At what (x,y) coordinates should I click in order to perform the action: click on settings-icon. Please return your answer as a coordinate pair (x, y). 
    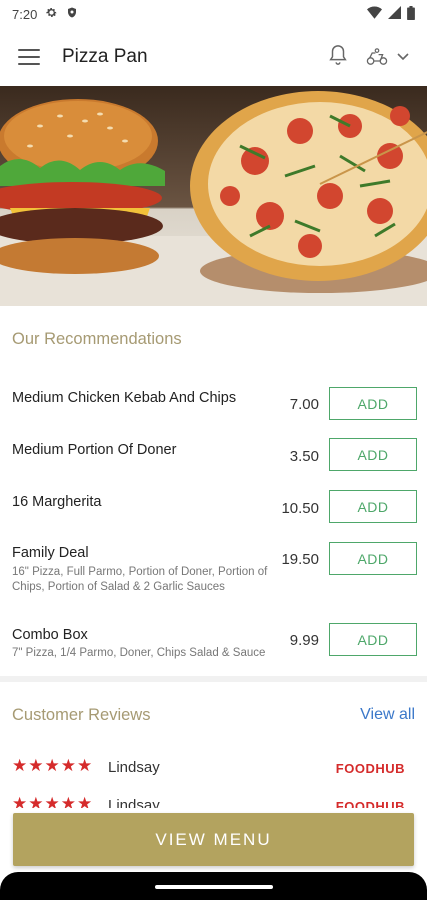
    Looking at the image, I should click on (51, 14).